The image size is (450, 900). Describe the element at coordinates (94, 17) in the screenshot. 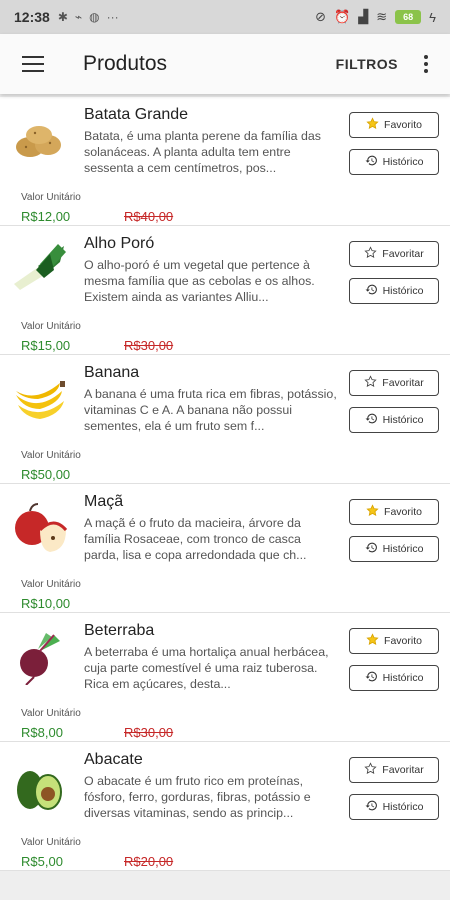

I see `notification-icon: ◍` at that location.